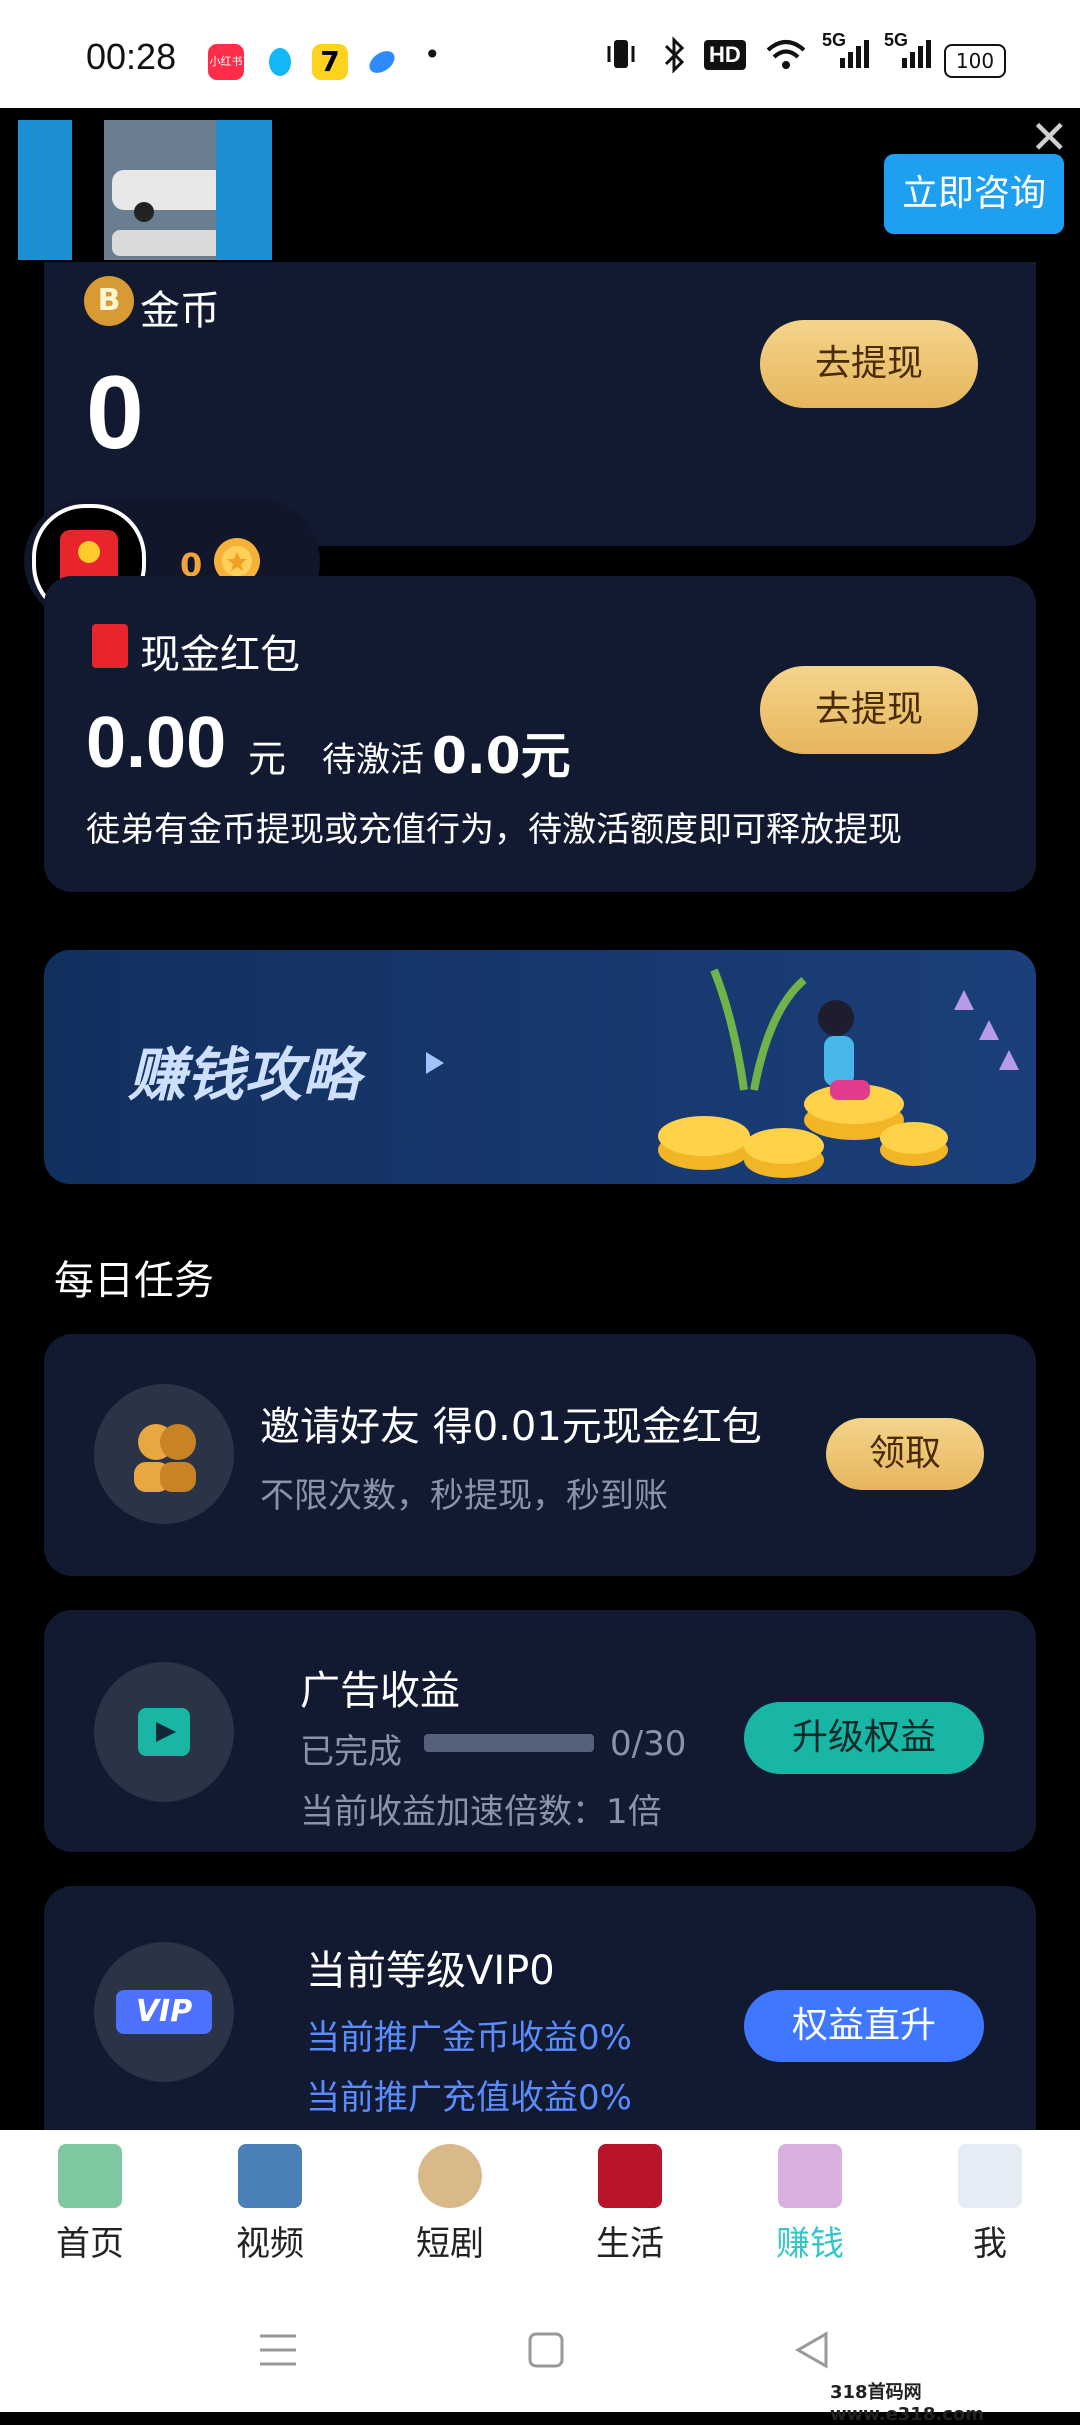 The height and width of the screenshot is (2425, 1080). What do you see at coordinates (156, 743) in the screenshot?
I see `cash-amount: 0.00` at bounding box center [156, 743].